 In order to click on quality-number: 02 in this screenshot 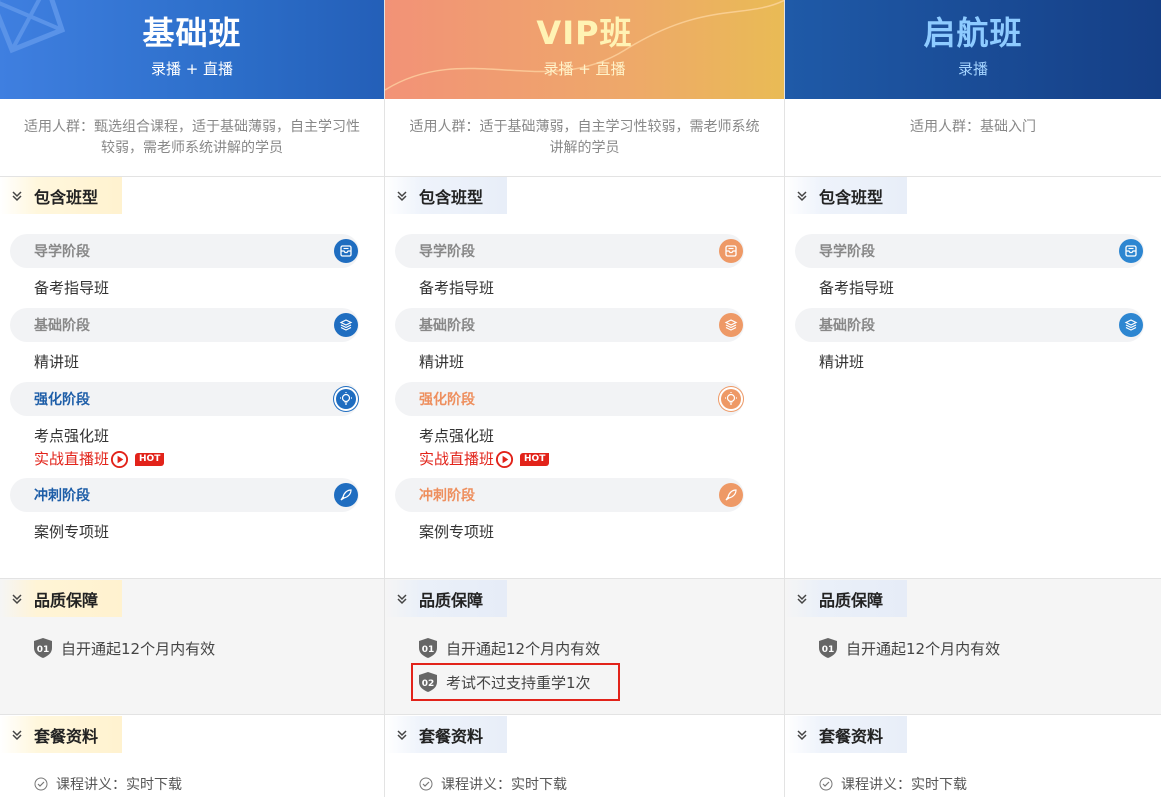, I will do `click(428, 684)`.